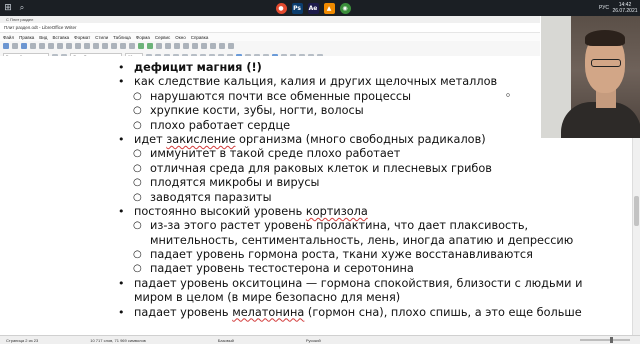 This screenshot has width=640, height=360. What do you see at coordinates (328, 183) in the screenshot?
I see `document-line: ○ плодятся микробы и вирусы` at bounding box center [328, 183].